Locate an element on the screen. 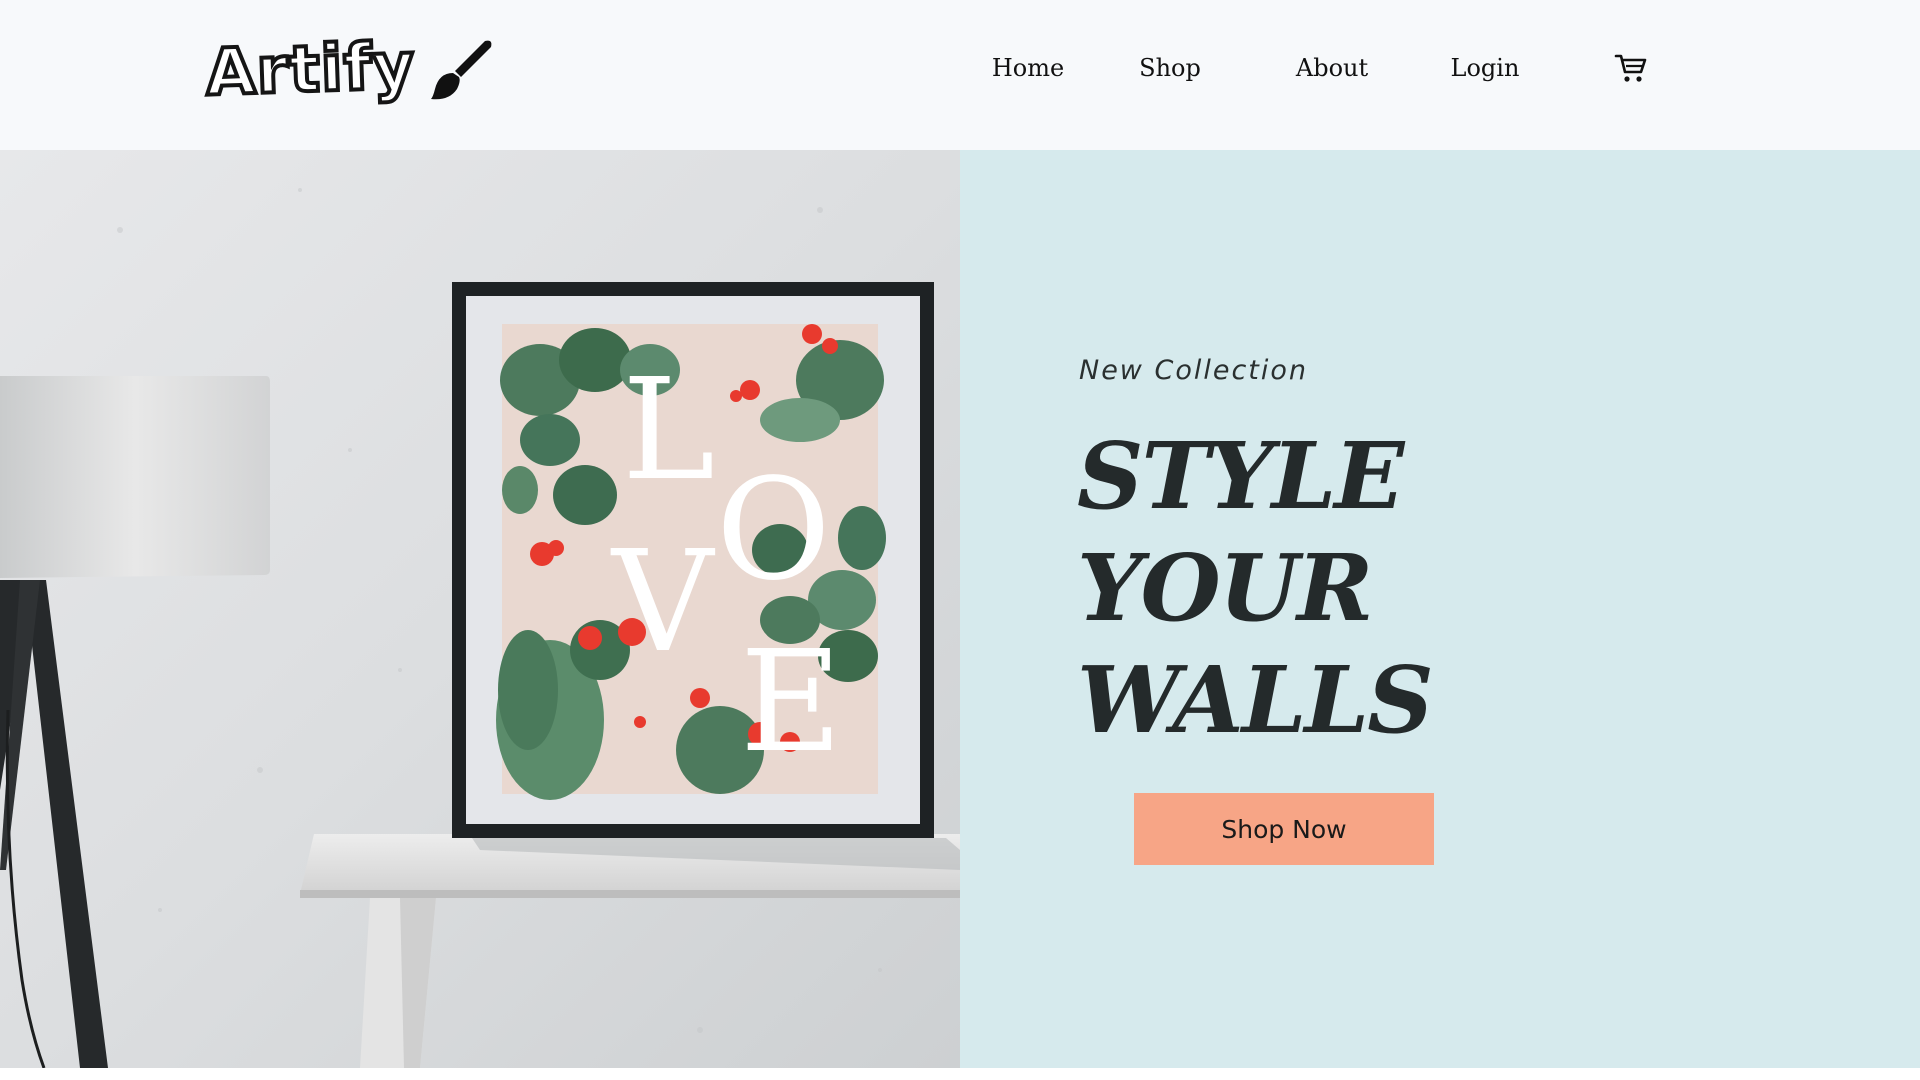 The height and width of the screenshot is (1080, 1920). nav-login-link: Login is located at coordinates (1485, 68).